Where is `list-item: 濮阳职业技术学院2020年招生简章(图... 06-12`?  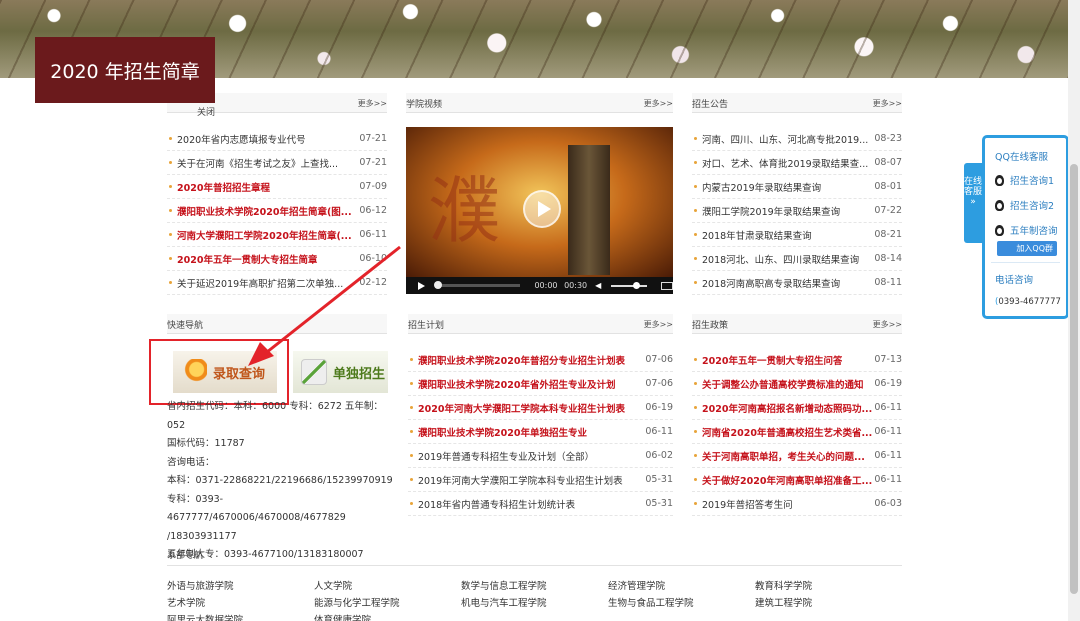
list-item: 濮阳职业技术学院2020年招生简章(图... 06-12 is located at coordinates (277, 211).